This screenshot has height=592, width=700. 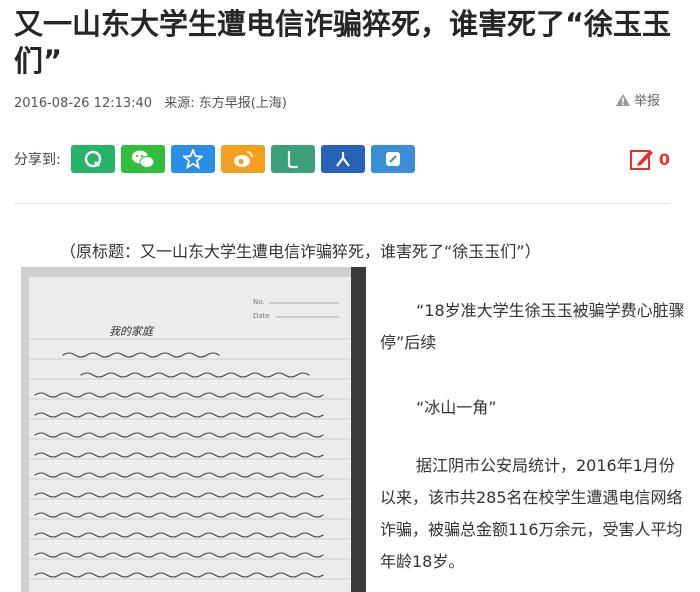 I want to click on original-title: （原标题：又一山东大学生遭电信诈骗猝死，谁害死了“徐玉玉们”）, so click(x=300, y=251).